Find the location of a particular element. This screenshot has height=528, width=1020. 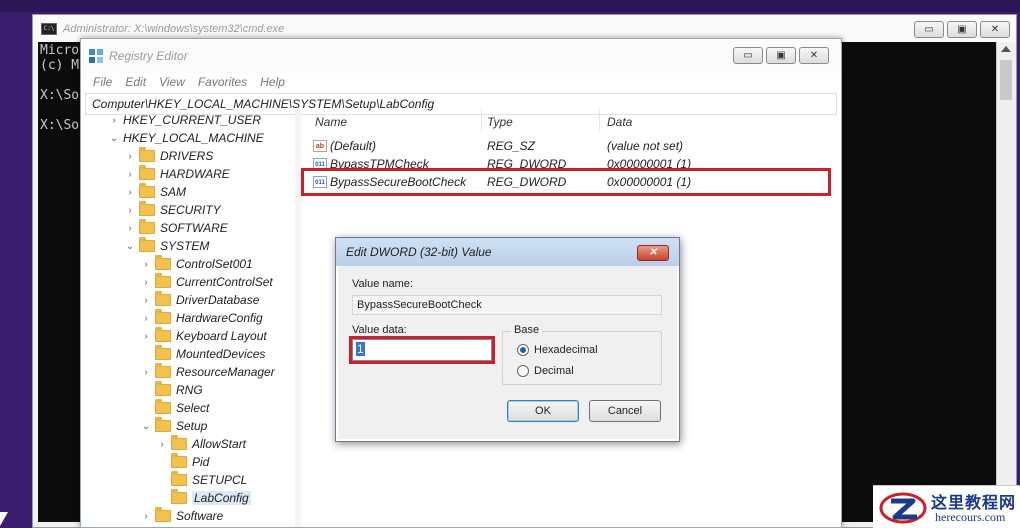

column-header-name: Name is located at coordinates (331, 122).